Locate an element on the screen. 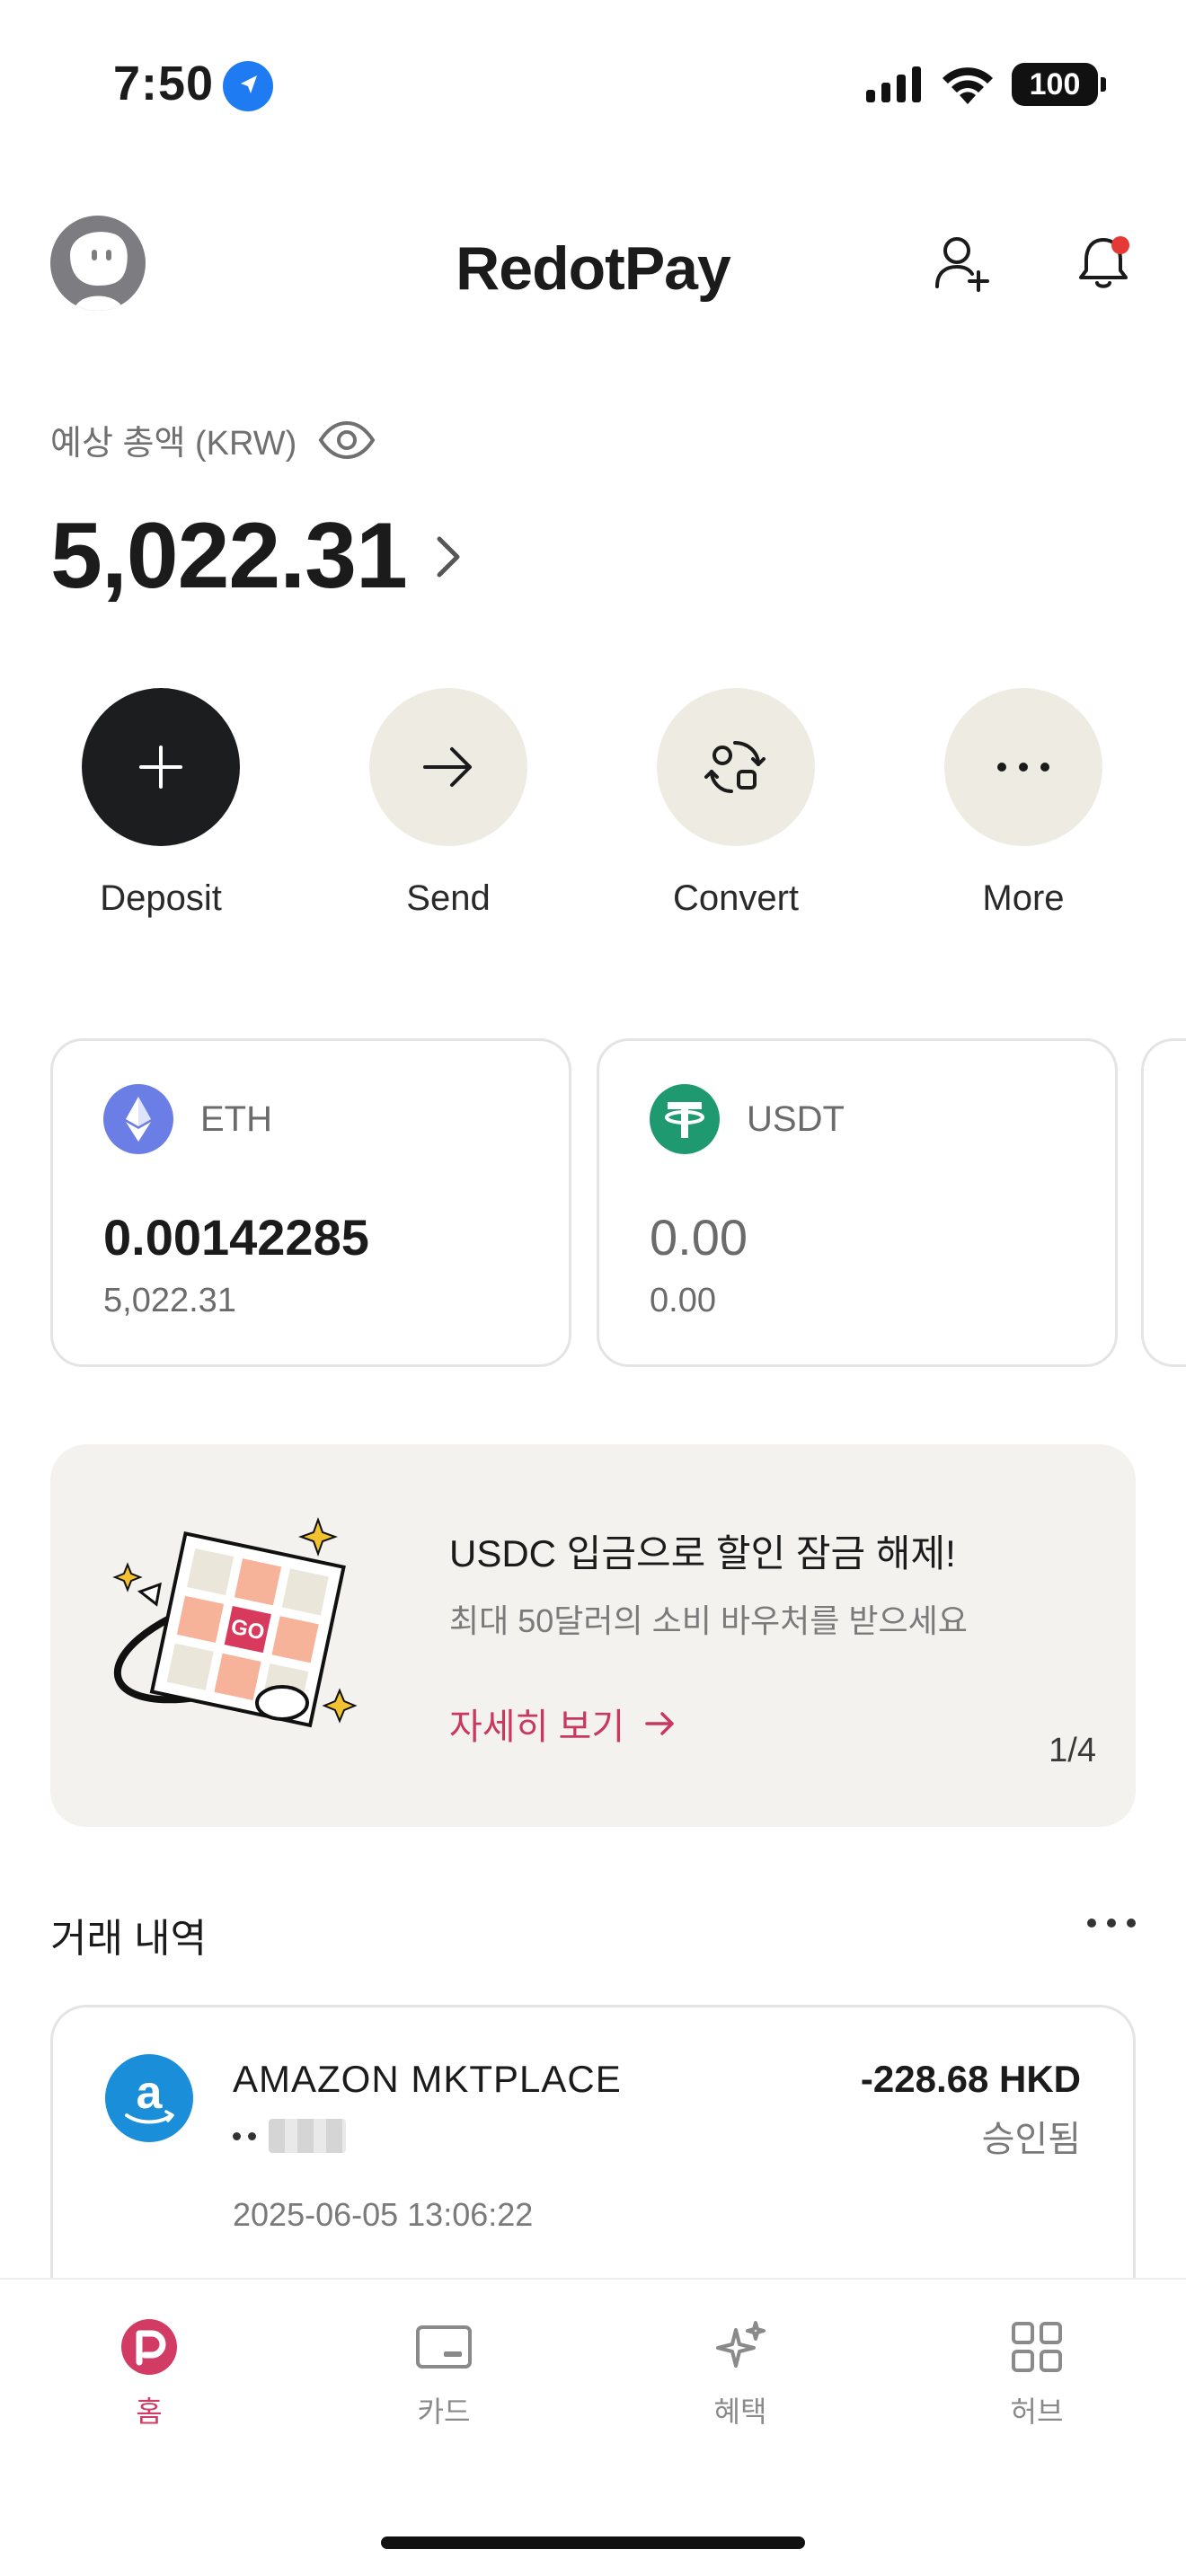 This screenshot has height=2576, width=1186. asset-amount: 0.00142285 is located at coordinates (236, 1237).